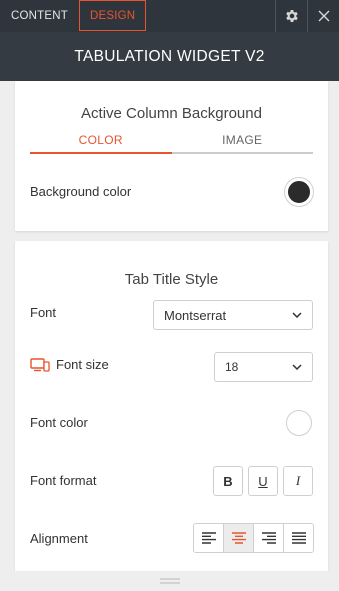 Image resolution: width=339 pixels, height=591 pixels. I want to click on align-justify-button, so click(298, 538).